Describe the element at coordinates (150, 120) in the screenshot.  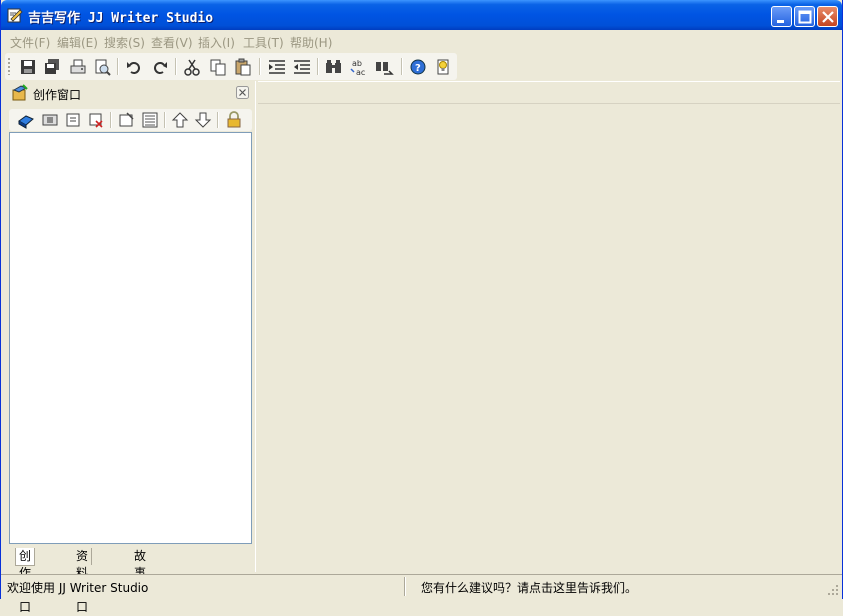
I see `outline-icon` at that location.